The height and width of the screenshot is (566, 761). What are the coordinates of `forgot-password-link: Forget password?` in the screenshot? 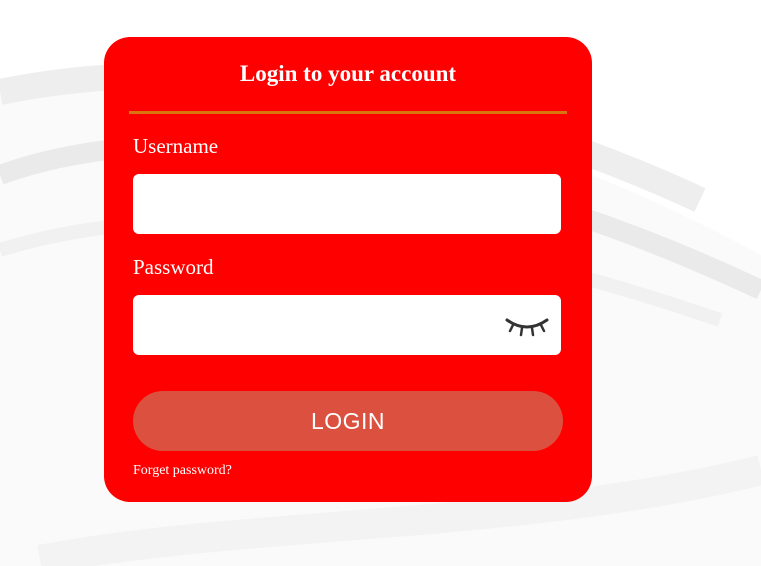 It's located at (182, 471).